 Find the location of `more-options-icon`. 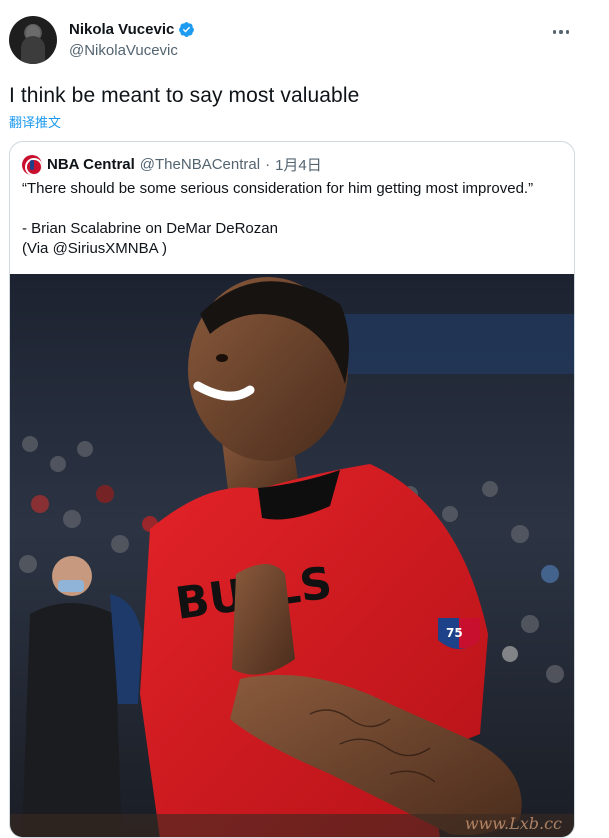

more-options-icon is located at coordinates (561, 32).